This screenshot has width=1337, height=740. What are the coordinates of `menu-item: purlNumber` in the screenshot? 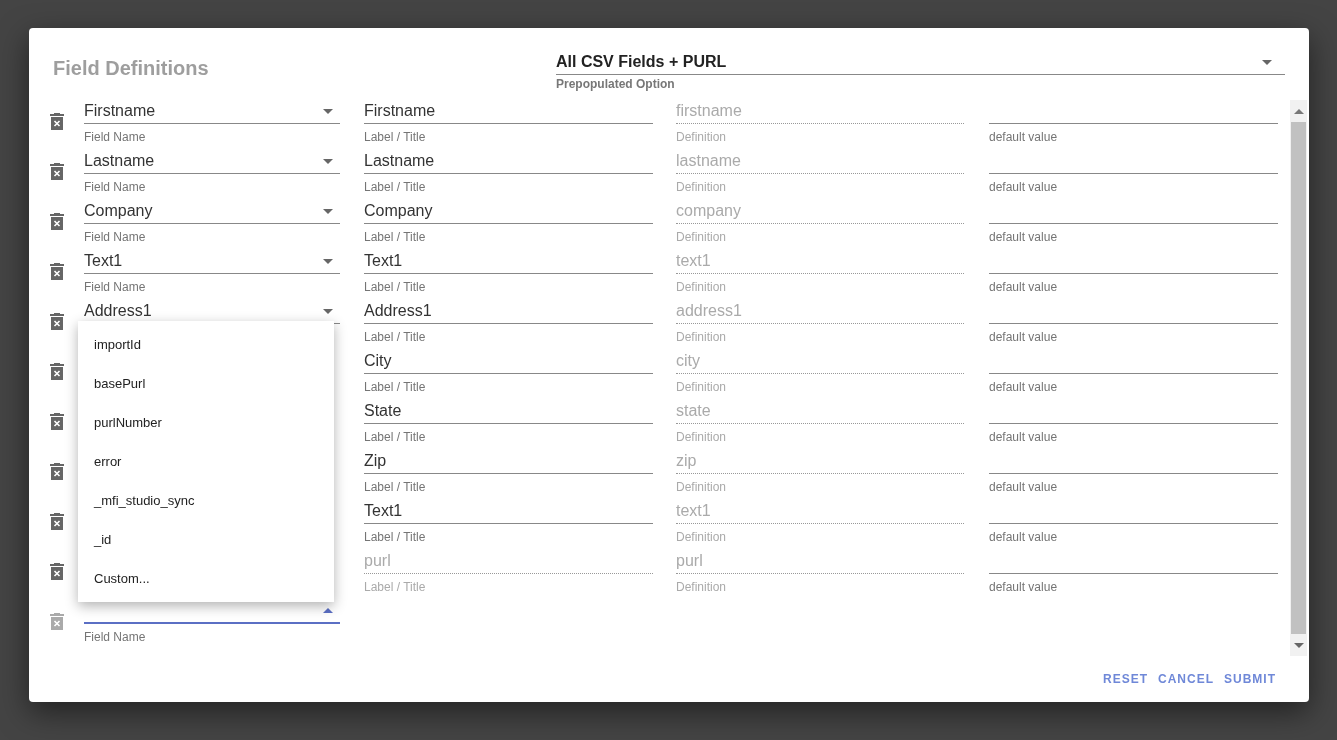 It's located at (206, 422).